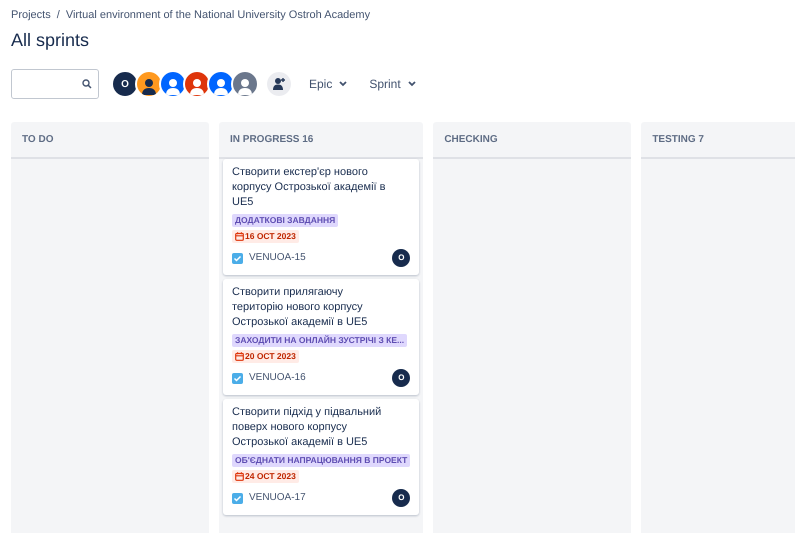  I want to click on search-field, so click(55, 84).